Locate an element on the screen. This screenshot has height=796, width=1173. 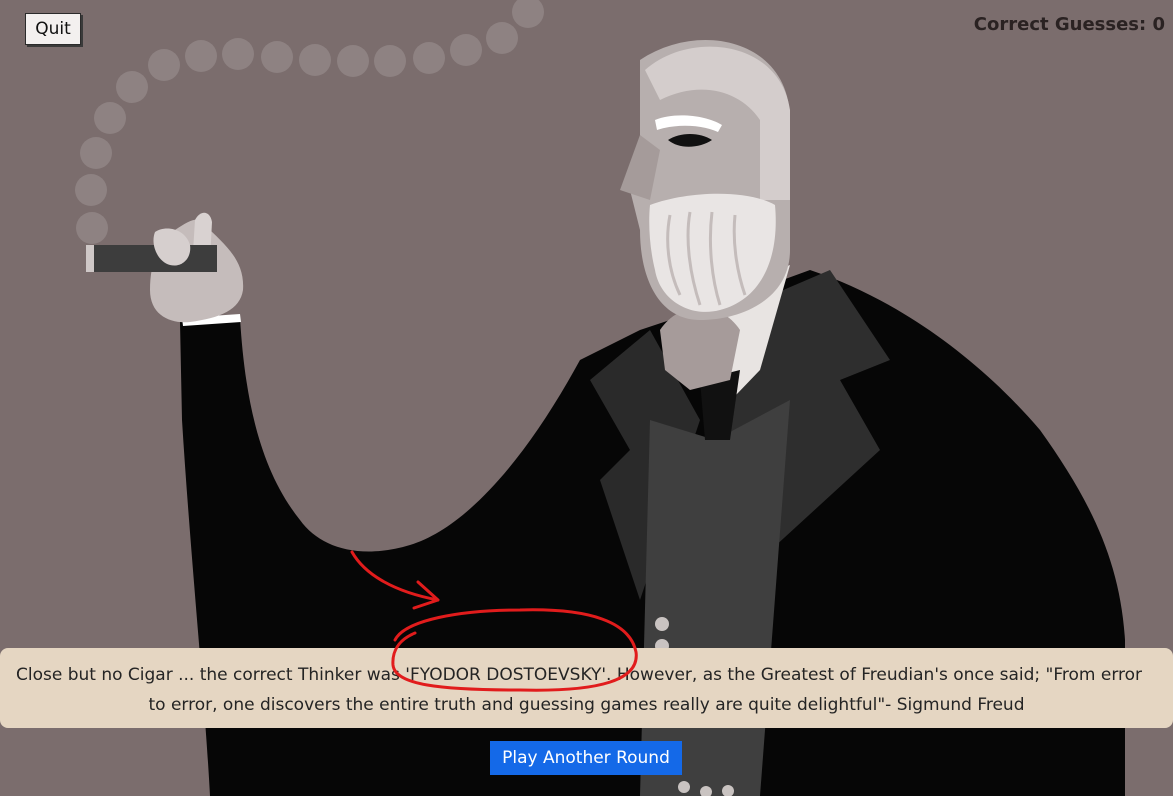
cigar-icon is located at coordinates (151, 258).